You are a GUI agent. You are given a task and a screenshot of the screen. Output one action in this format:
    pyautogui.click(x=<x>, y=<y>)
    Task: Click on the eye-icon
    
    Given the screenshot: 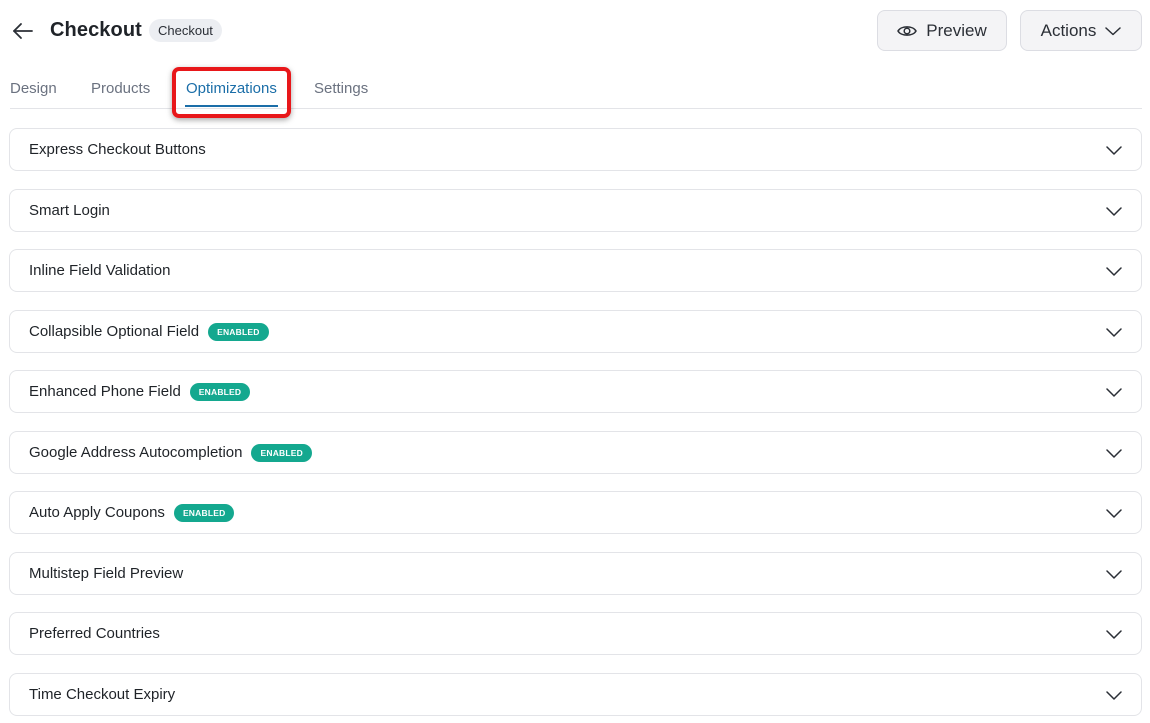 What is the action you would take?
    pyautogui.click(x=907, y=30)
    